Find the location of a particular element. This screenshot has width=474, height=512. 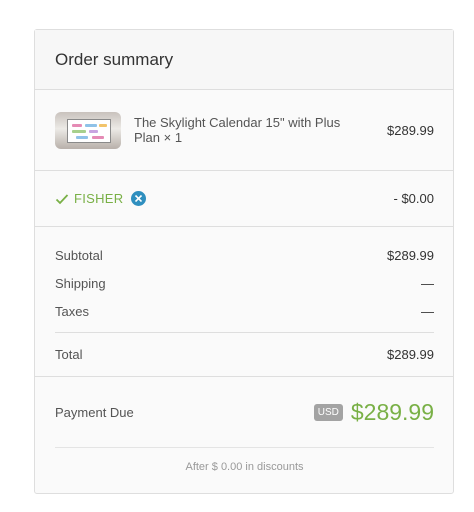

shipping-label: Shipping is located at coordinates (80, 283).